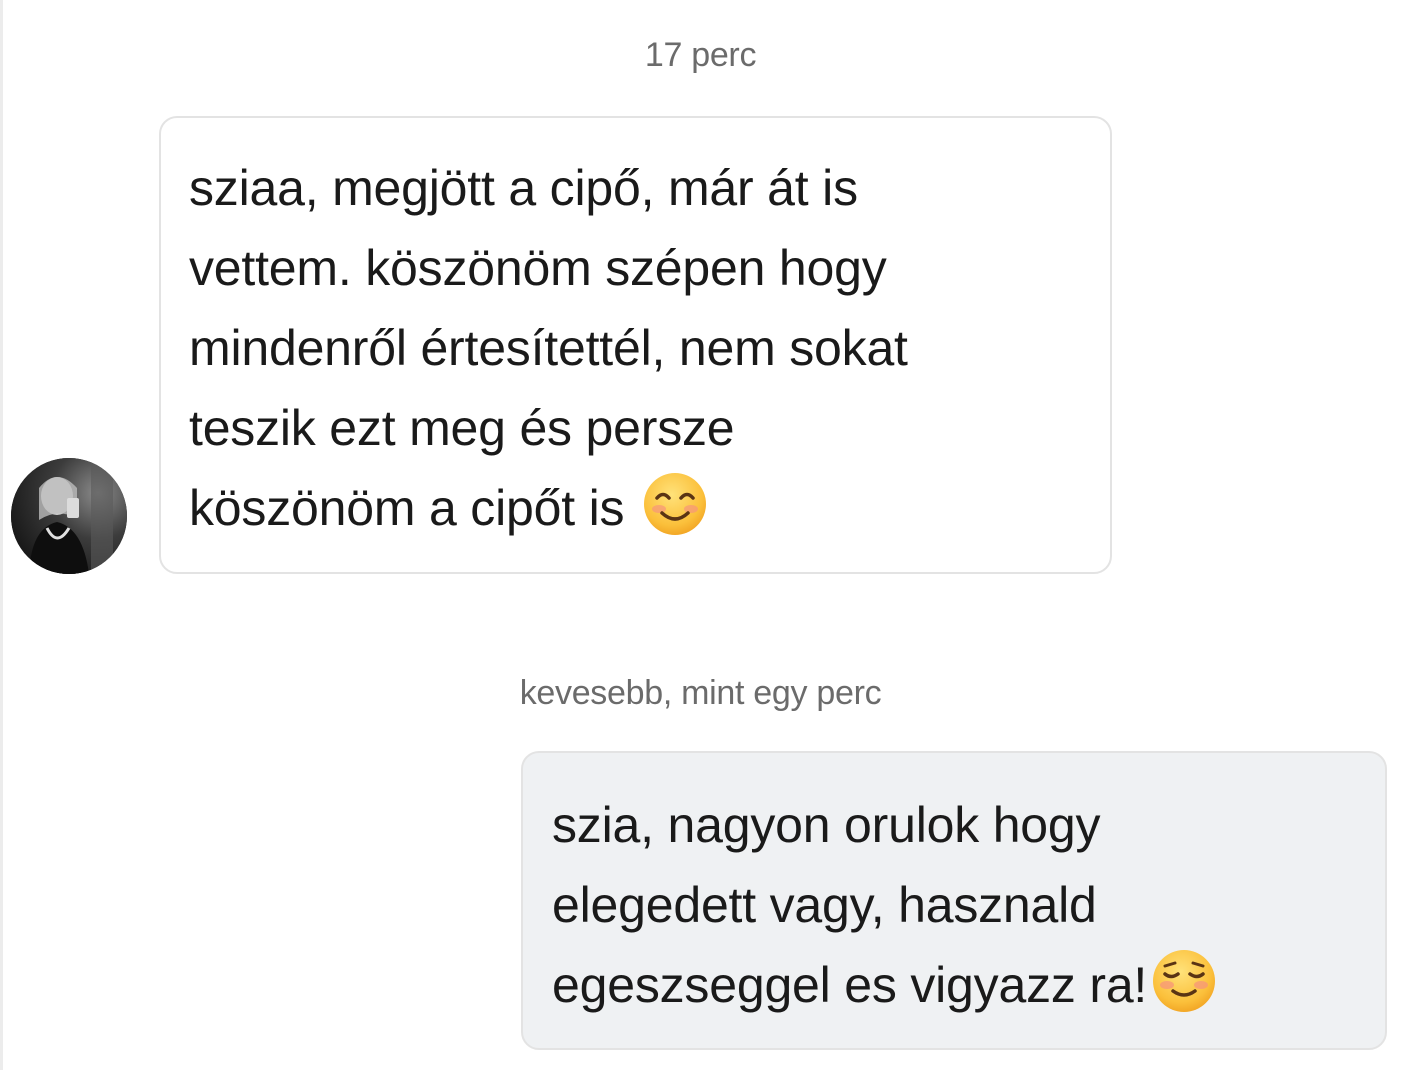 This screenshot has height=1070, width=1401. What do you see at coordinates (675, 504) in the screenshot?
I see `smiling-face-with-smiling-eyes-icon` at bounding box center [675, 504].